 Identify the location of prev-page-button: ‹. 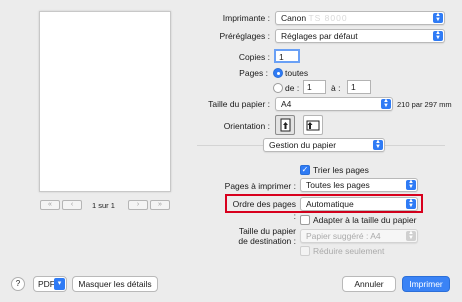
(72, 205).